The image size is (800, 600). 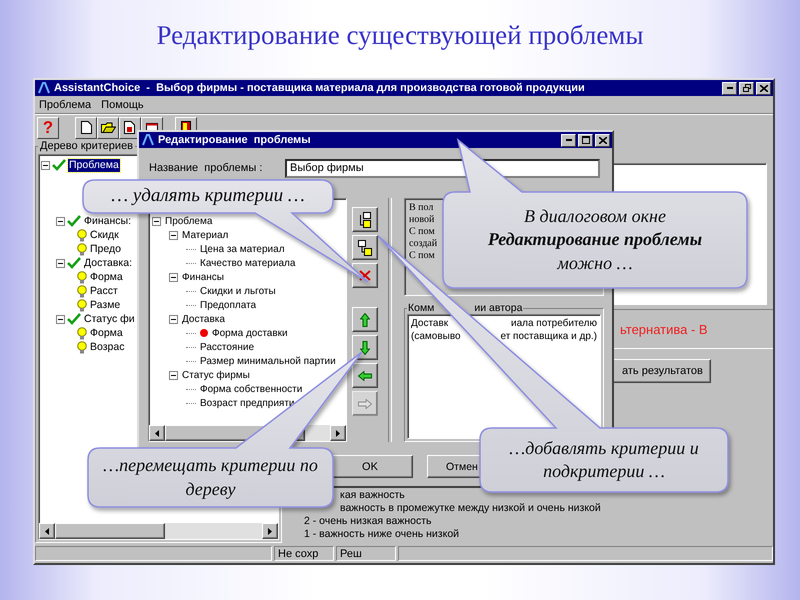 What do you see at coordinates (319, 88) in the screenshot?
I see `window-title: AssistantChoice - Выбор фирмы - поставщика материала для производства готовой продукции` at bounding box center [319, 88].